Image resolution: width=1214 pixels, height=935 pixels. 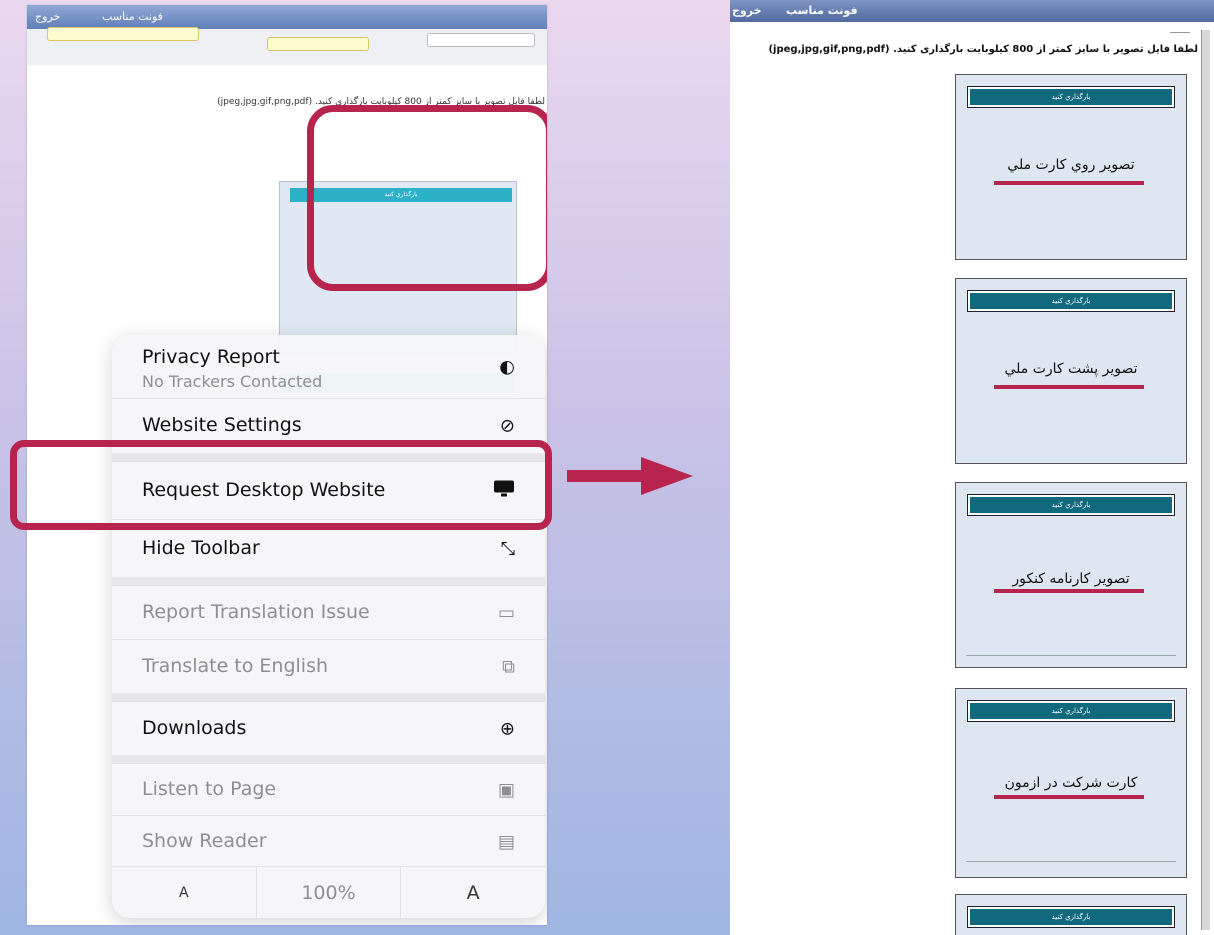 I want to click on desktop-exit-link: خروج, so click(x=747, y=10).